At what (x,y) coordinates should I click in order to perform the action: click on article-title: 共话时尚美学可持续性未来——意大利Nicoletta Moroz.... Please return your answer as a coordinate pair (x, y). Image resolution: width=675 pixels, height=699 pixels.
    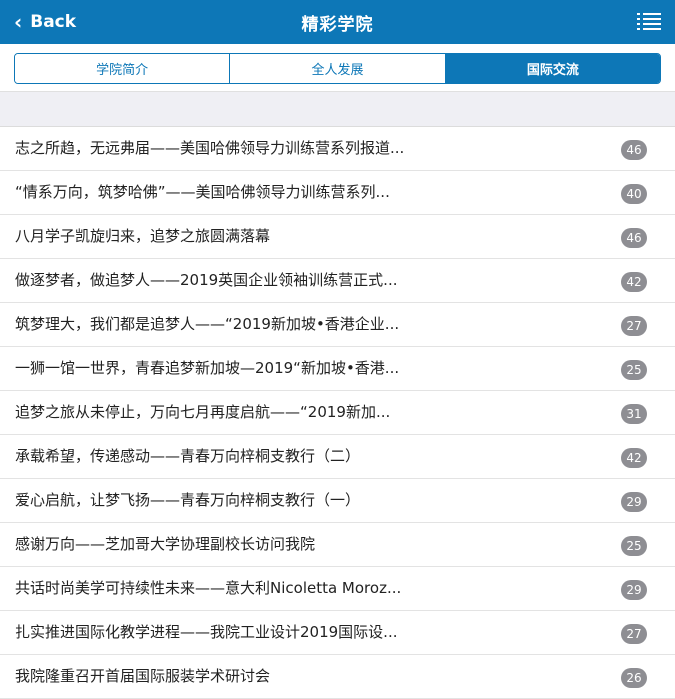
    Looking at the image, I should click on (208, 588).